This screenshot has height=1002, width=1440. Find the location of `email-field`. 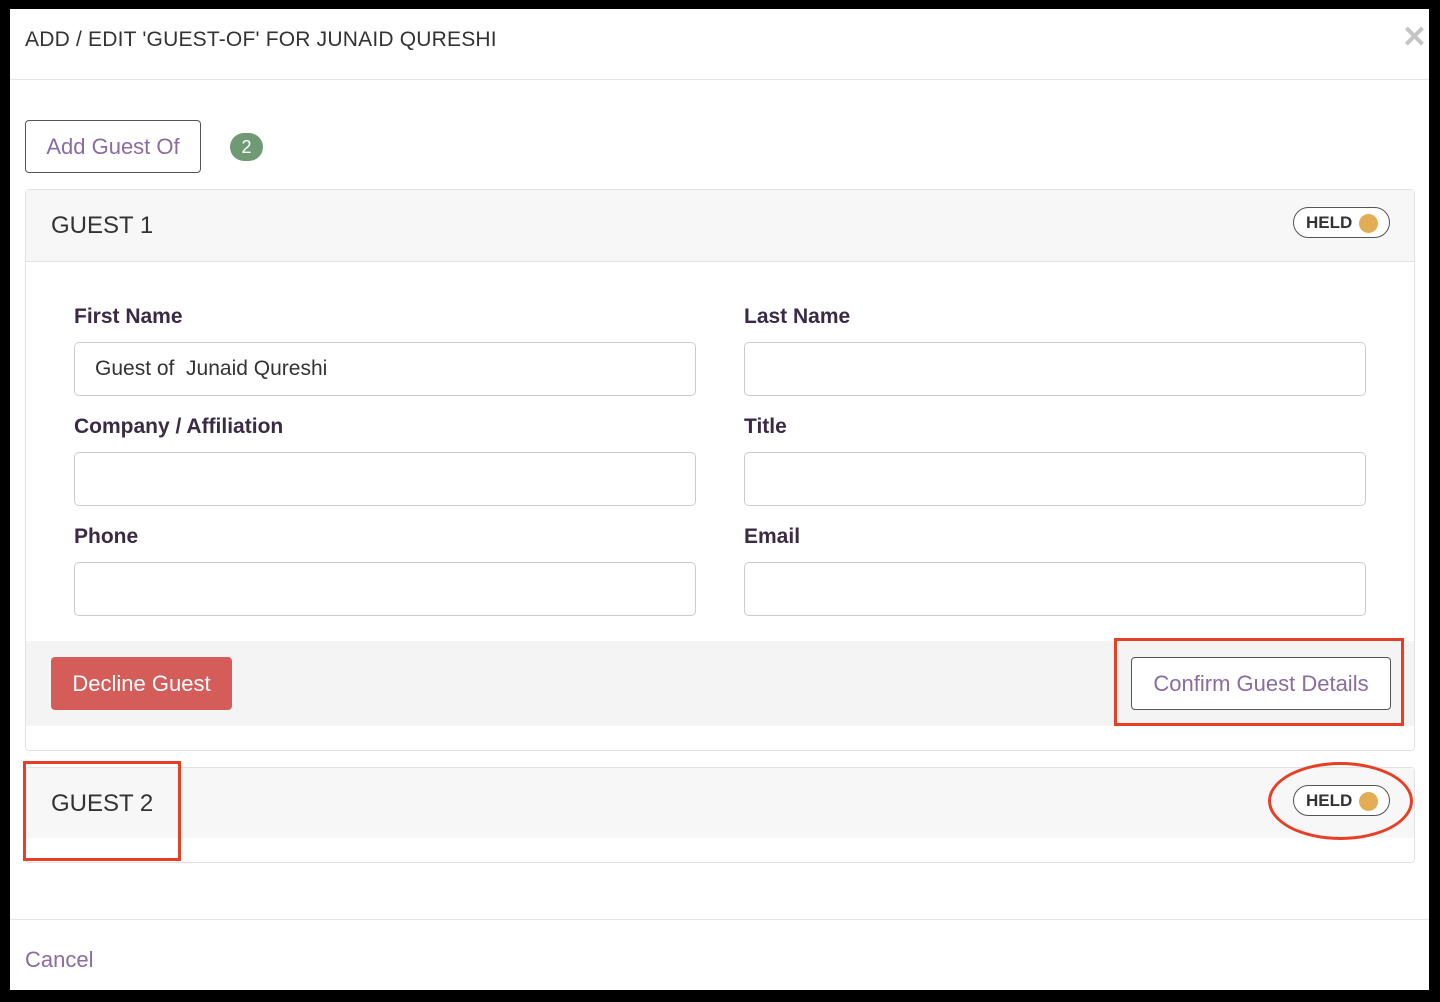

email-field is located at coordinates (1055, 589).